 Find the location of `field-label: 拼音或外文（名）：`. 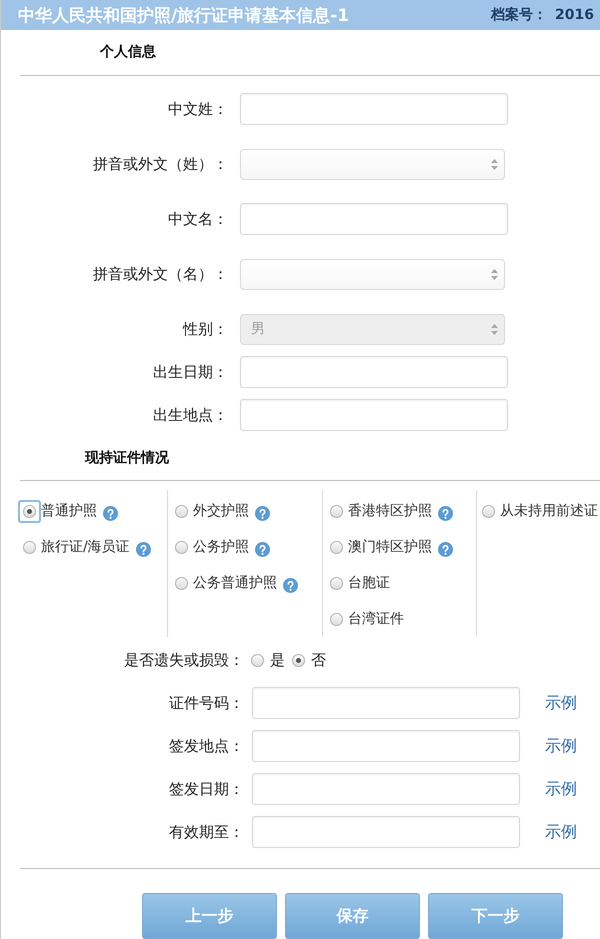

field-label: 拼音或外文（名）： is located at coordinates (160, 273).